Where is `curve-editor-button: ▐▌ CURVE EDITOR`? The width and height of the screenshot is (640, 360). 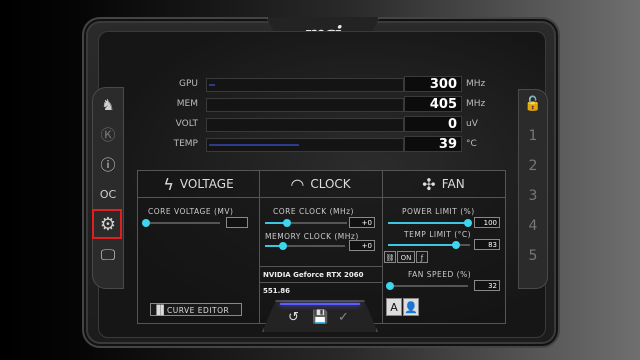
curve-editor-button: ▐▌ CURVE EDITOR is located at coordinates (196, 309).